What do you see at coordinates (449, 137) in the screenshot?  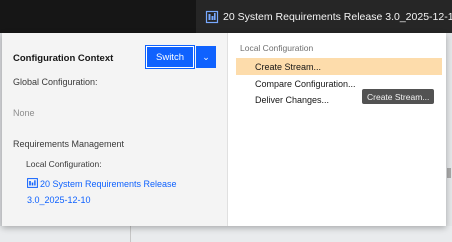 I see `background-page-edge` at bounding box center [449, 137].